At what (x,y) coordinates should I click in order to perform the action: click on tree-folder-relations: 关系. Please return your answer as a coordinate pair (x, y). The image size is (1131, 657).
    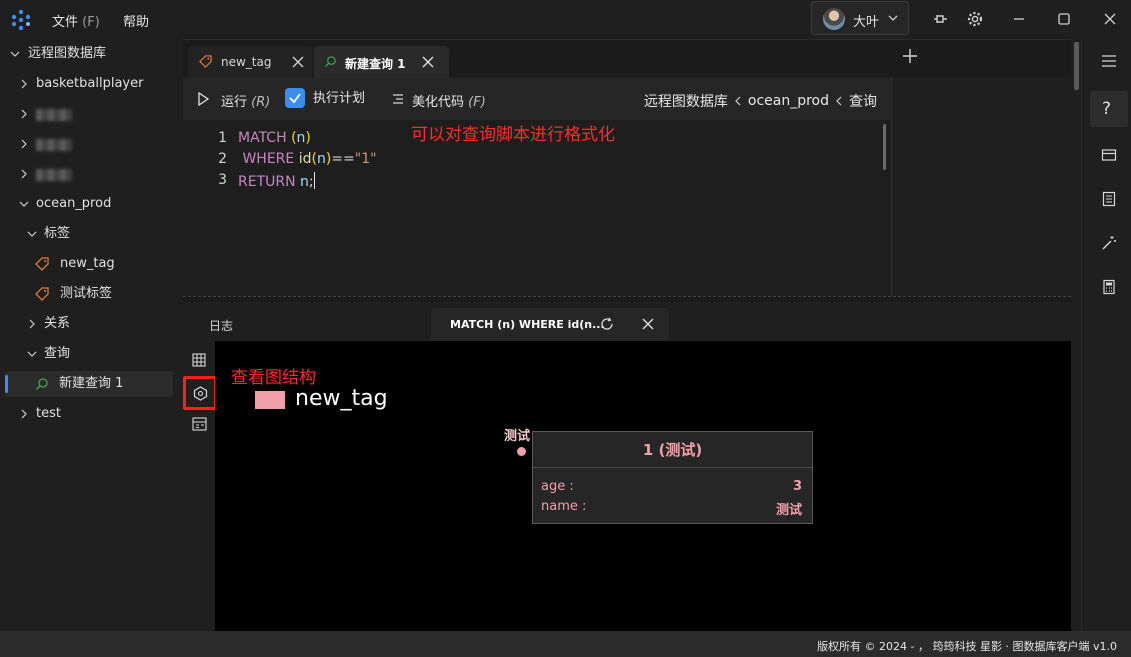
    Looking at the image, I should click on (88, 324).